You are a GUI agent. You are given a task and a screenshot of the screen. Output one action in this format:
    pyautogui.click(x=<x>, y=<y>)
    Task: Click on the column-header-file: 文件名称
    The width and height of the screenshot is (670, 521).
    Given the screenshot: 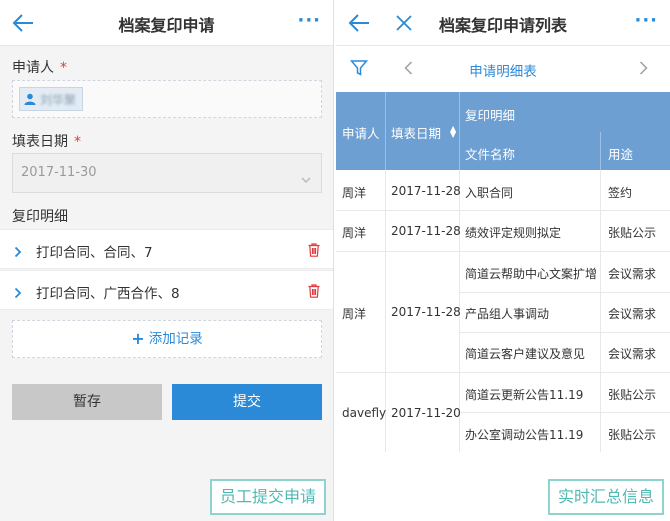 What is the action you would take?
    pyautogui.click(x=490, y=154)
    